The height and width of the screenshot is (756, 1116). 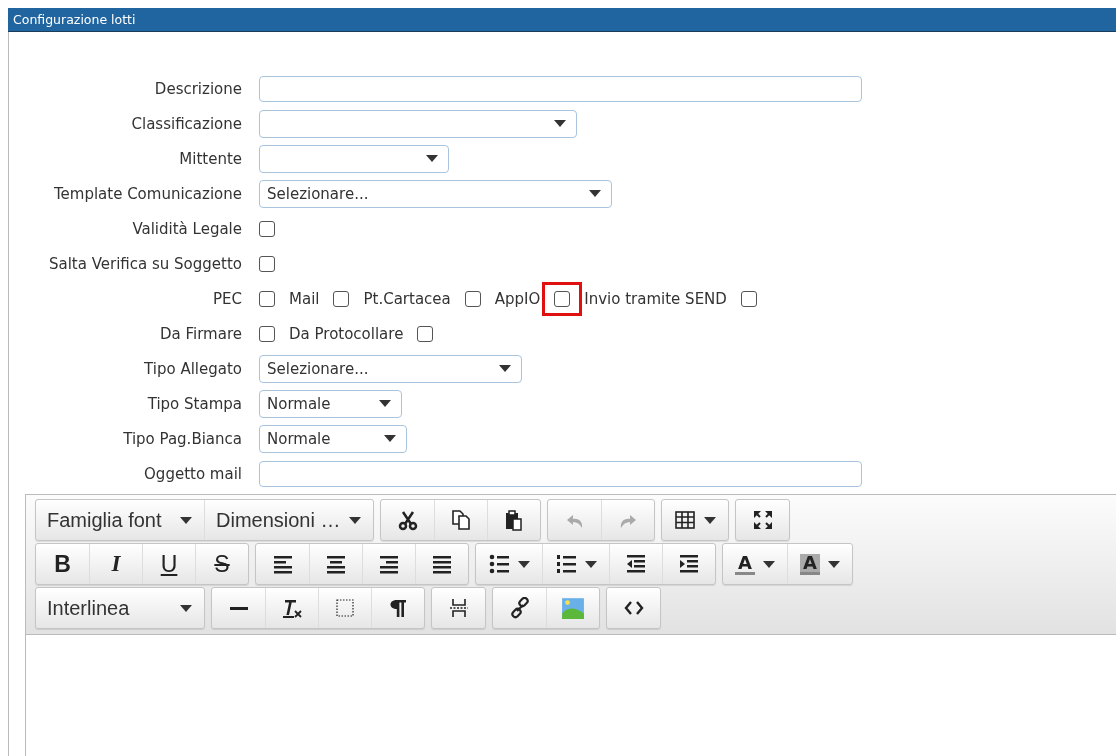 What do you see at coordinates (120, 608) in the screenshot?
I see `dropdown-button: Interlinea` at bounding box center [120, 608].